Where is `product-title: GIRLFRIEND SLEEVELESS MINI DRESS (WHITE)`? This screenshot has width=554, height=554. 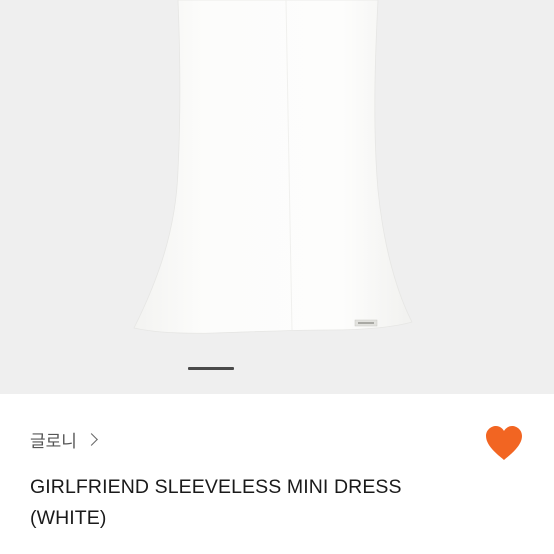
product-title: GIRLFRIEND SLEEVELESS MINI DRESS (WHITE) is located at coordinates (216, 502).